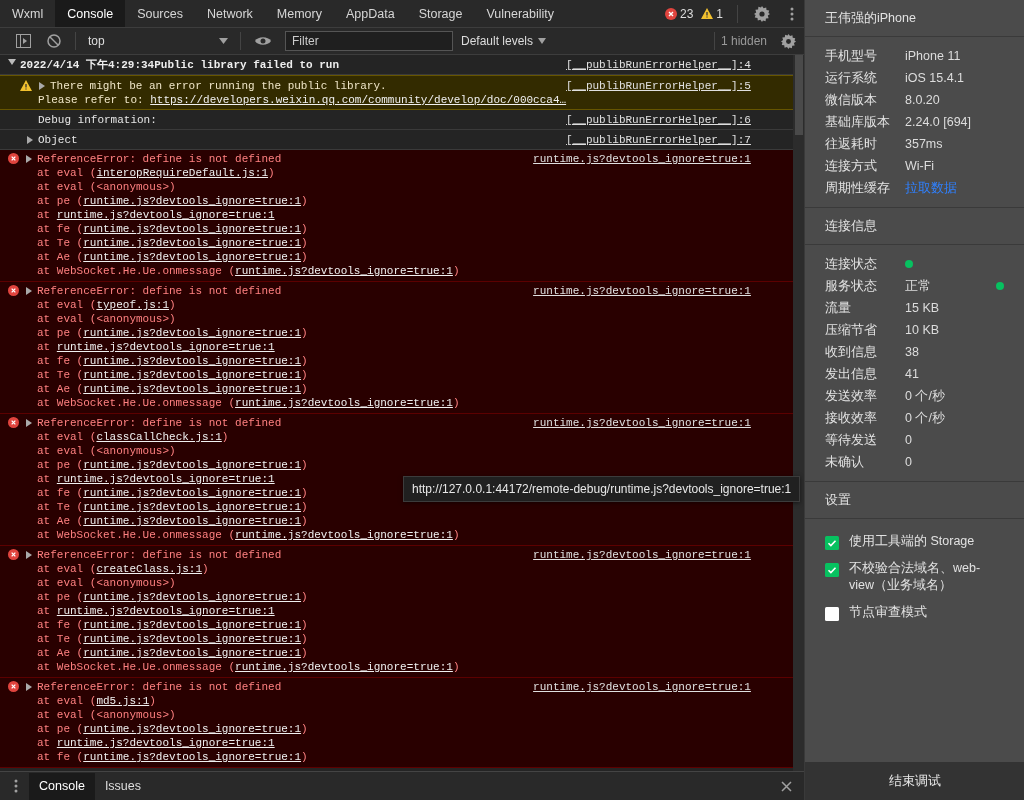  I want to click on source-link: [__publibRunErrorHelper__]:7, so click(658, 140).